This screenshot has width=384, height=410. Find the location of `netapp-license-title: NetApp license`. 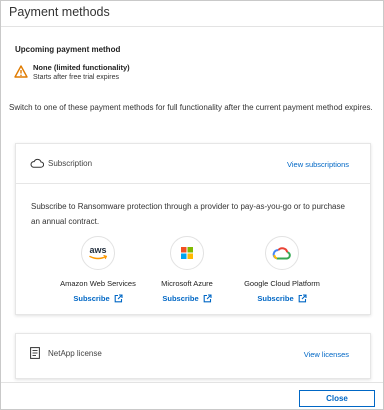

netapp-license-title: NetApp license is located at coordinates (75, 353).